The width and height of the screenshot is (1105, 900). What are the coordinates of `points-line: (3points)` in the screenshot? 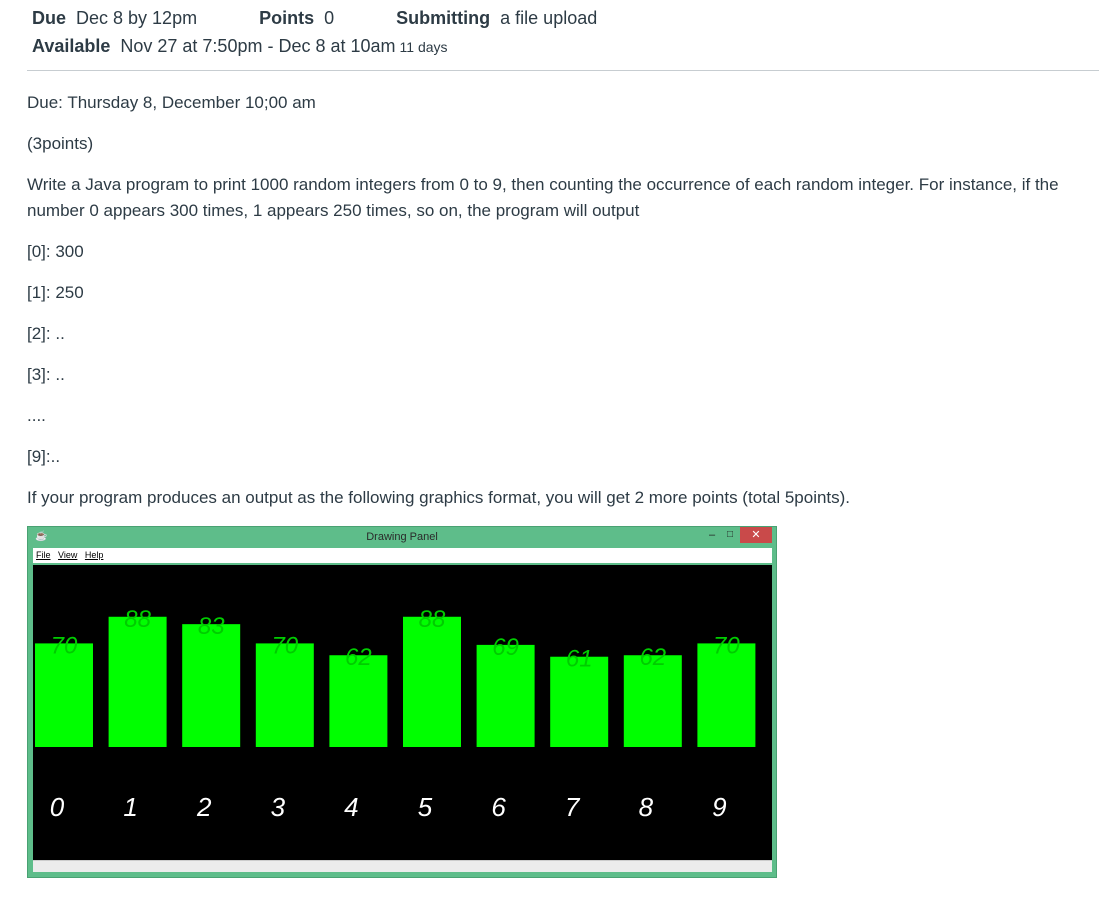 It's located at (60, 143).